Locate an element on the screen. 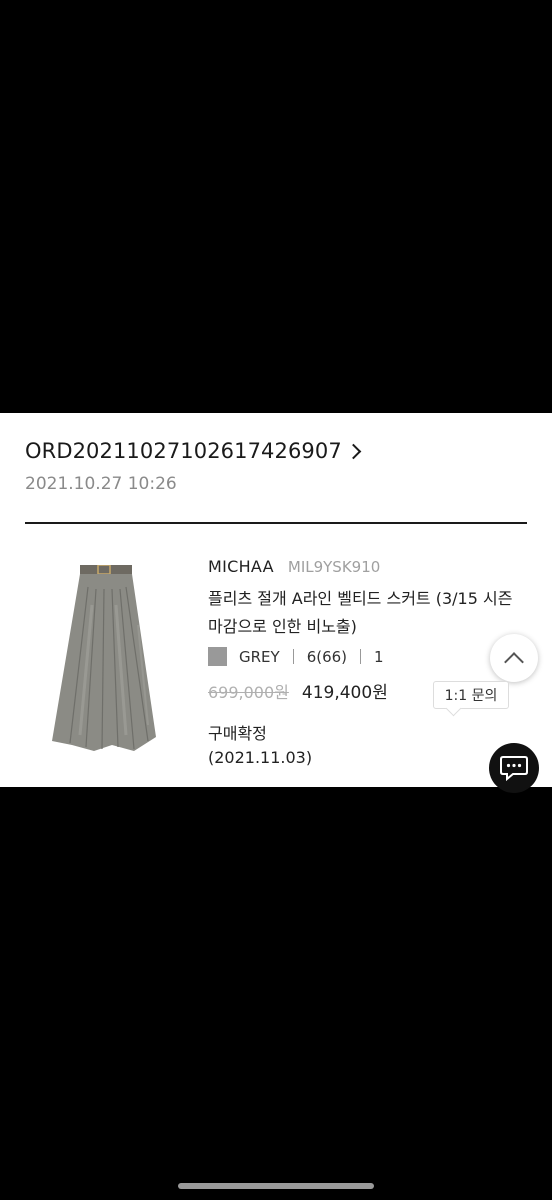  original-price: 699,000원 is located at coordinates (248, 692).